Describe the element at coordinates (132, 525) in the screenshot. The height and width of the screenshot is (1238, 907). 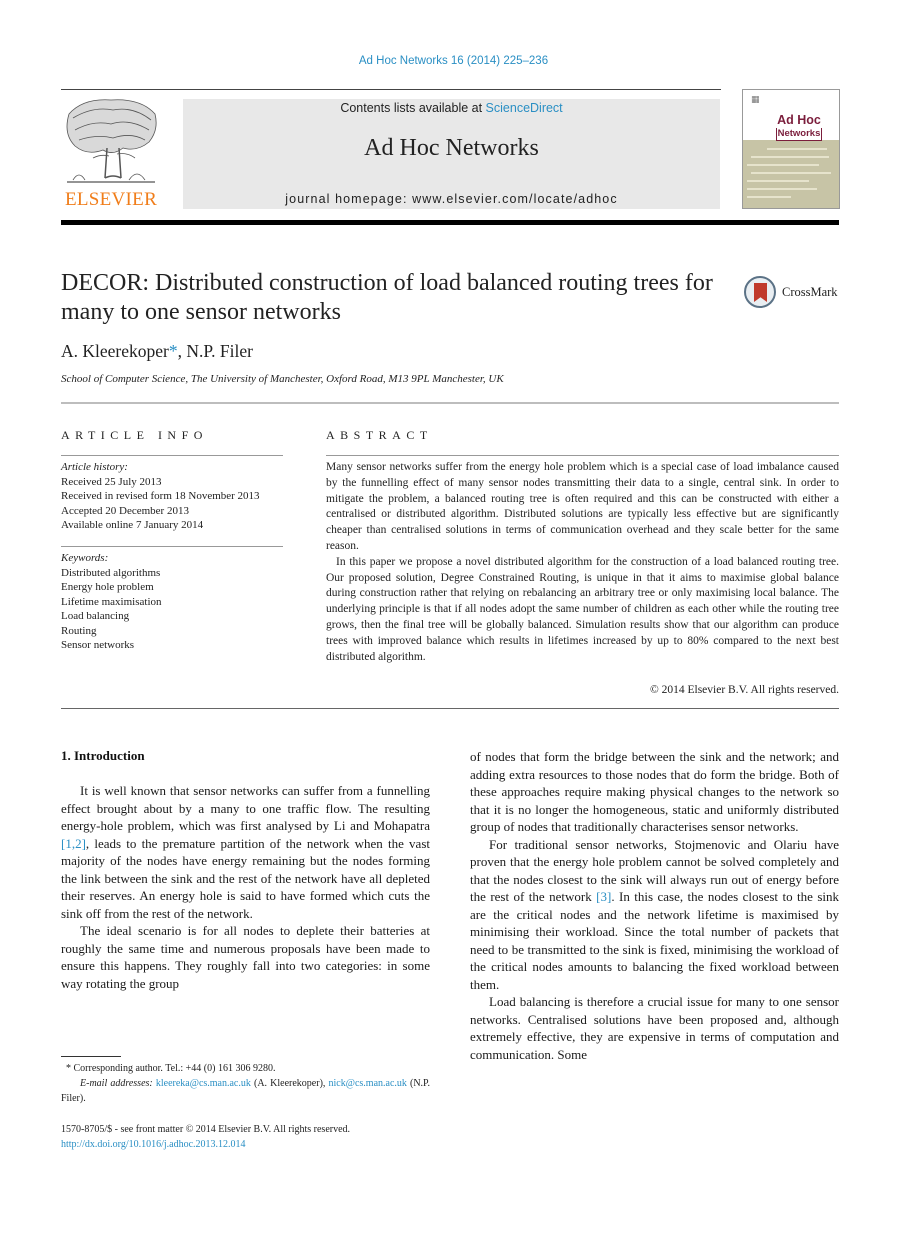
I see `history-item: Available online 7 January 2014` at that location.